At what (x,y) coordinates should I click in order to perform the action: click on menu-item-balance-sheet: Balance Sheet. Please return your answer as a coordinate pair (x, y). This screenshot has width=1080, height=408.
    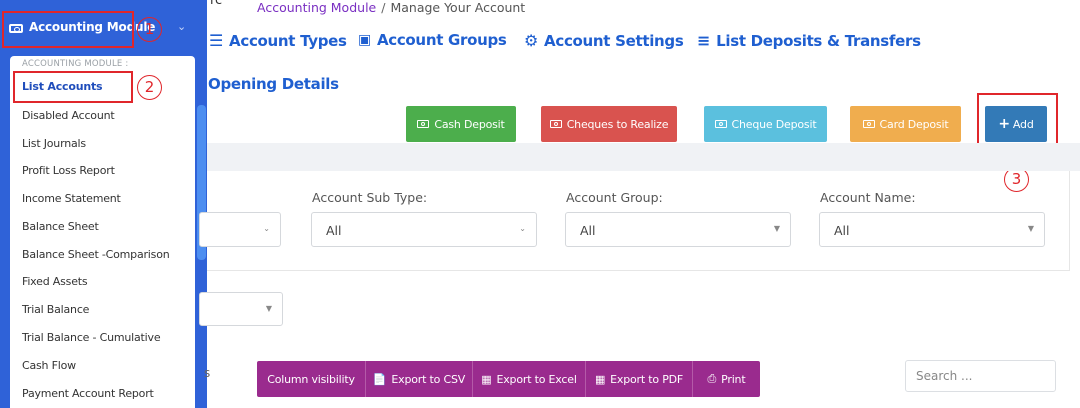
    Looking at the image, I should click on (60, 226).